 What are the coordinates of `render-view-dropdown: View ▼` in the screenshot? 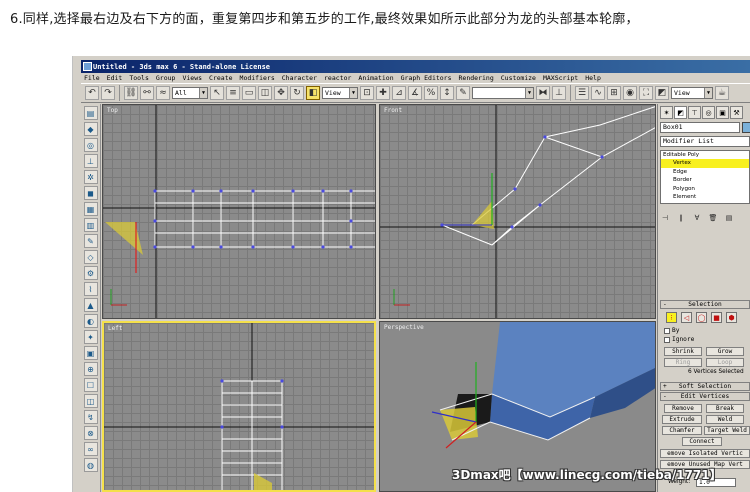 It's located at (692, 93).